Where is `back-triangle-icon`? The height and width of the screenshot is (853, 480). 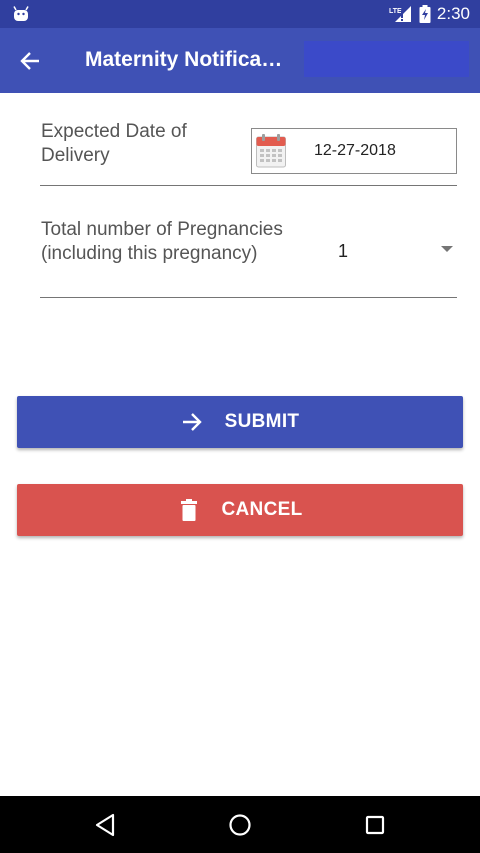
back-triangle-icon is located at coordinates (105, 825).